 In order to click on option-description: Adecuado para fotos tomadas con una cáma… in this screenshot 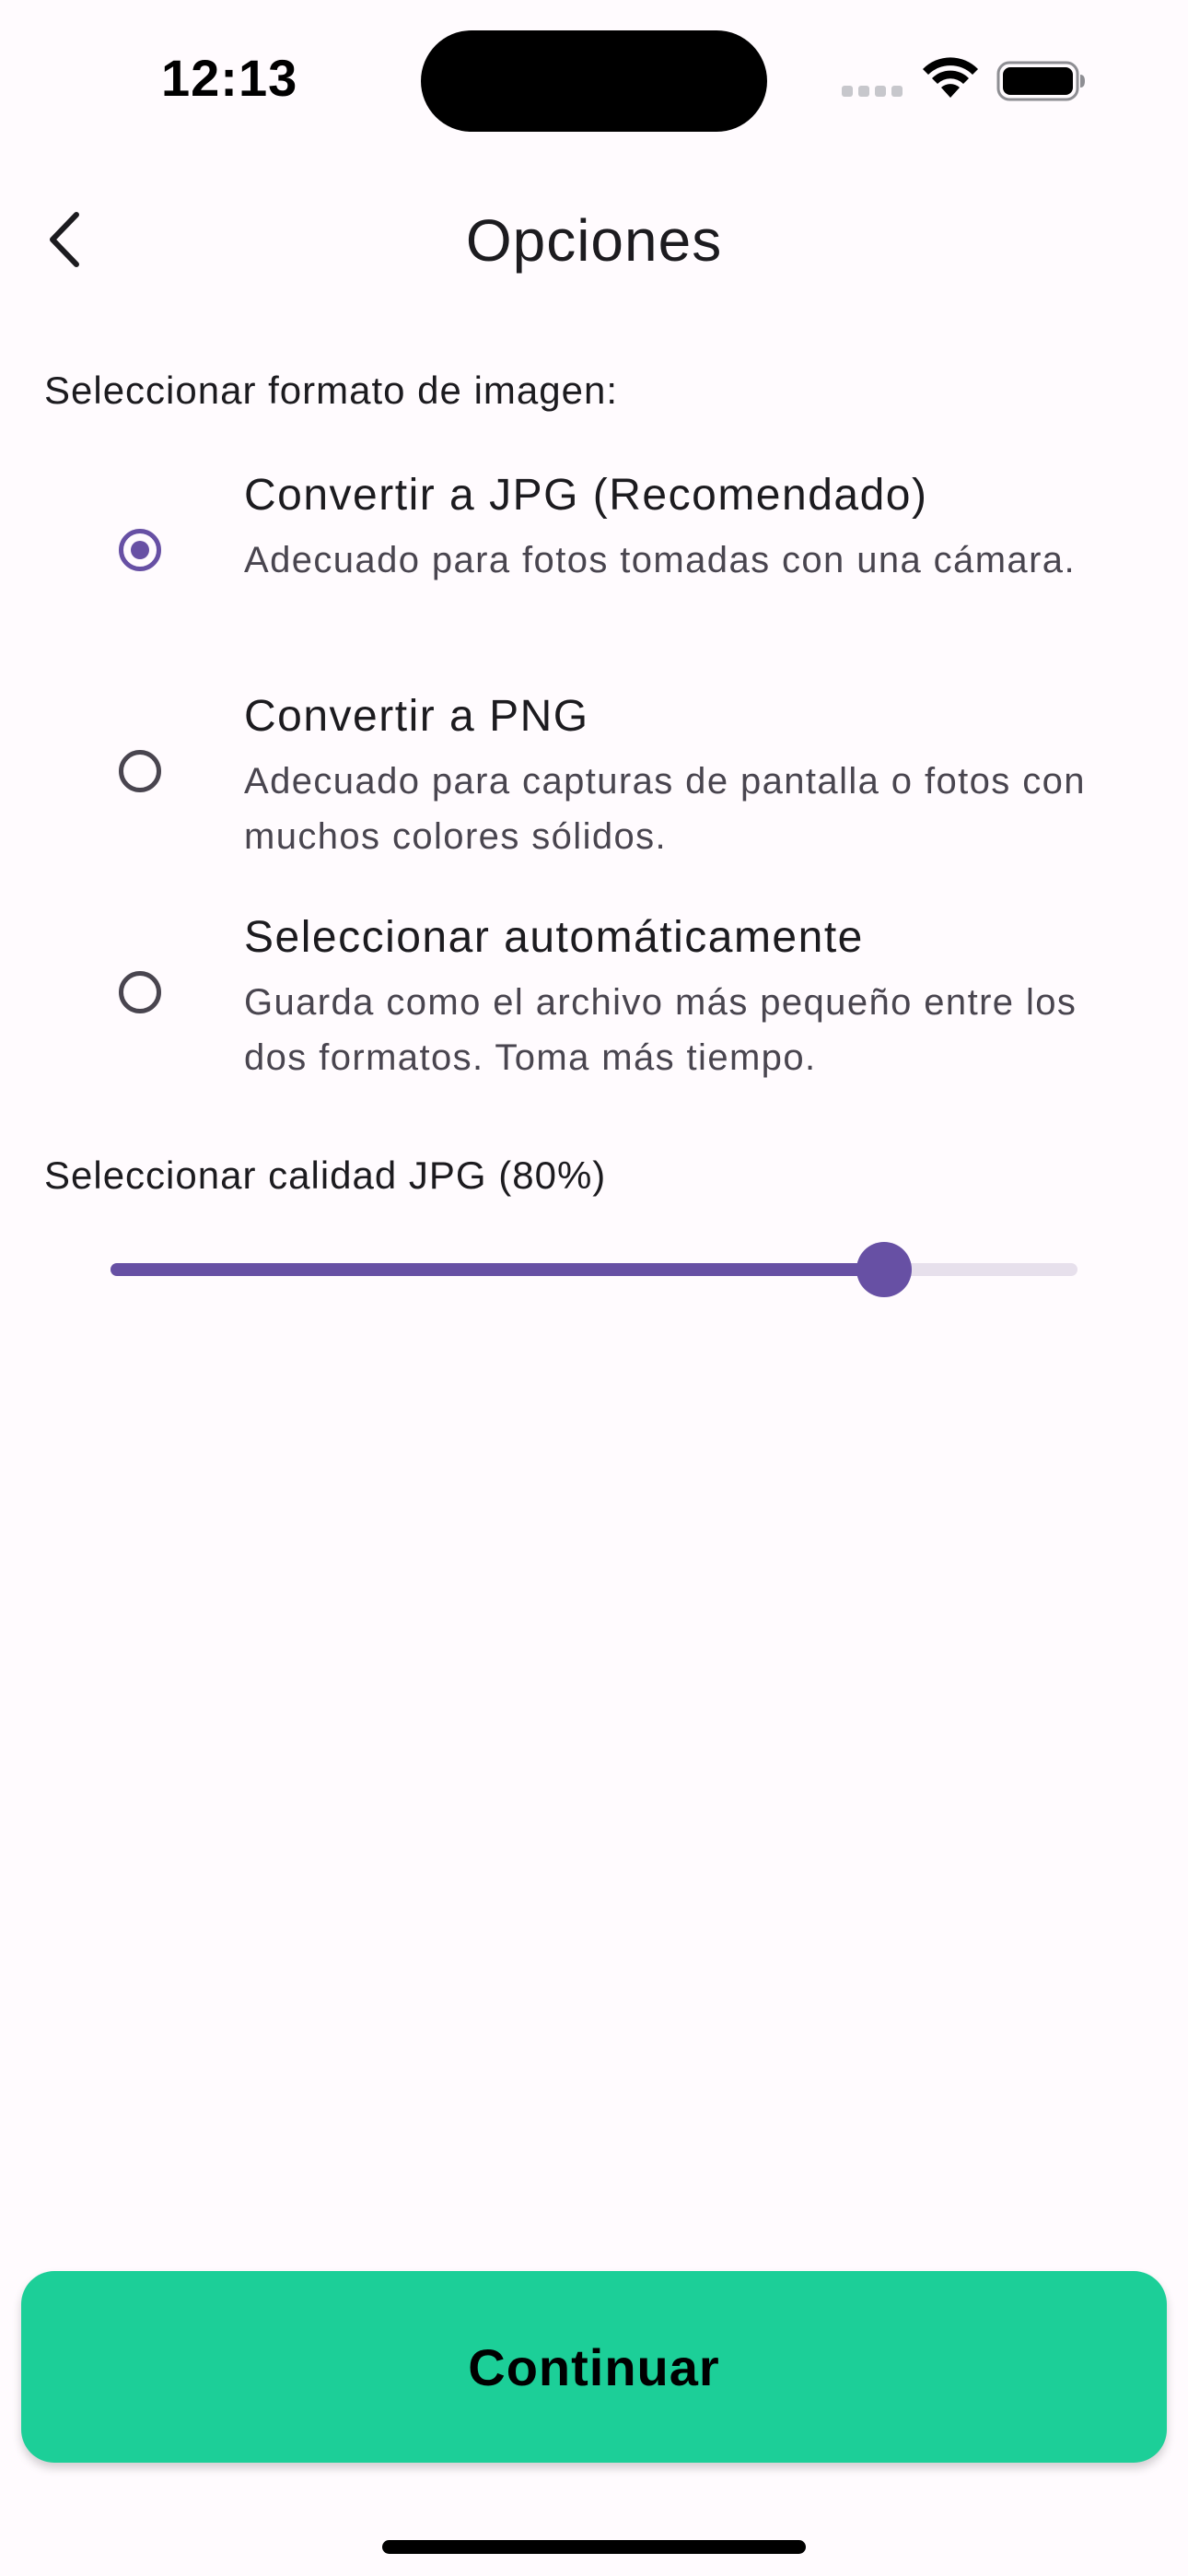, I will do `click(660, 560)`.